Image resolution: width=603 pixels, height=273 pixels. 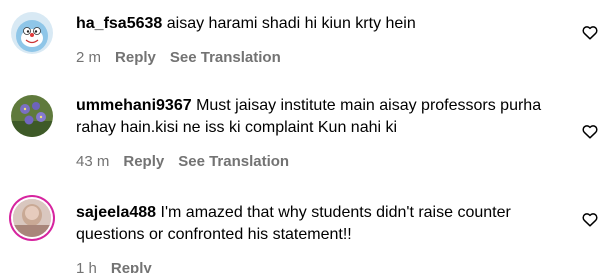 I want to click on cartoon-avatar-icon, so click(x=32, y=33).